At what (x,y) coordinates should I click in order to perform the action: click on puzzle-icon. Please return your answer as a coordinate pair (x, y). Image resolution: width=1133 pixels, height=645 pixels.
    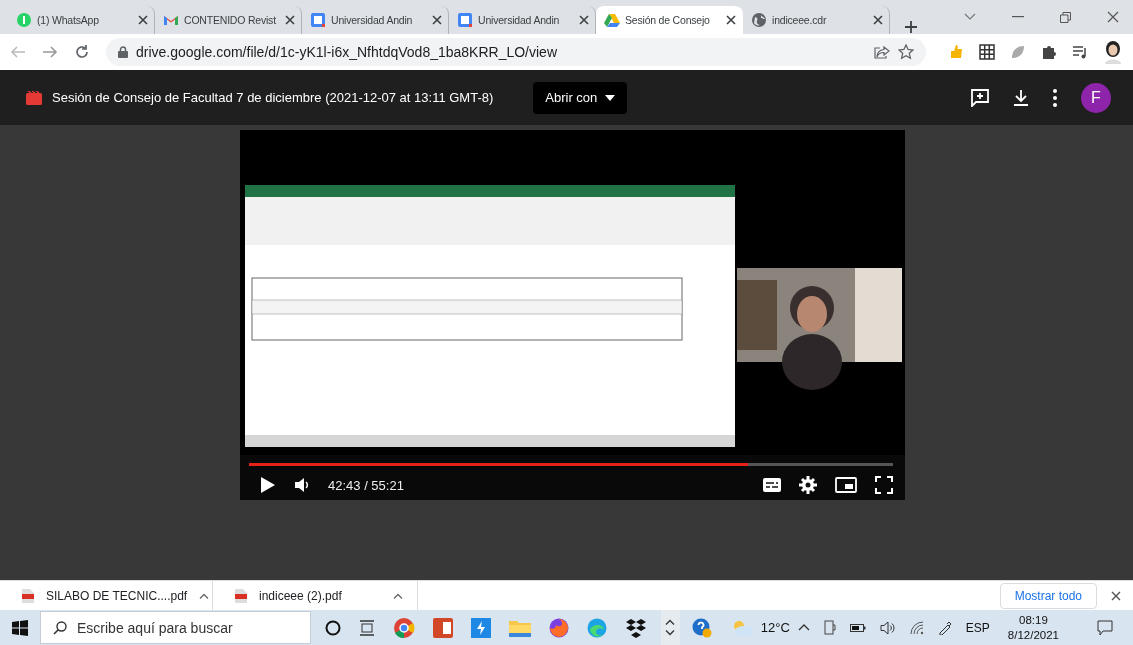
    Looking at the image, I should click on (1049, 52).